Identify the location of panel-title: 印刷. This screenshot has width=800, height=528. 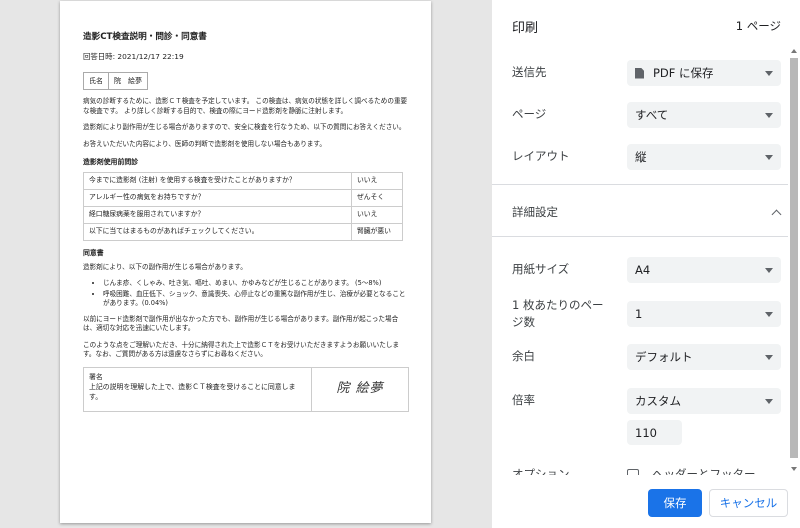
(525, 28).